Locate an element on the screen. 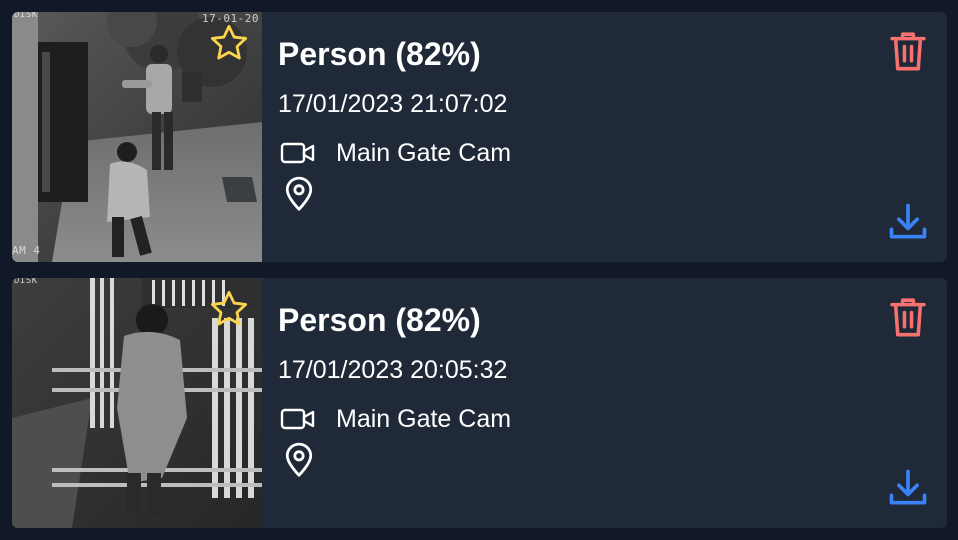 The width and height of the screenshot is (958, 540). event-timestamp: 17/01/2023 20:05:32 is located at coordinates (393, 370).